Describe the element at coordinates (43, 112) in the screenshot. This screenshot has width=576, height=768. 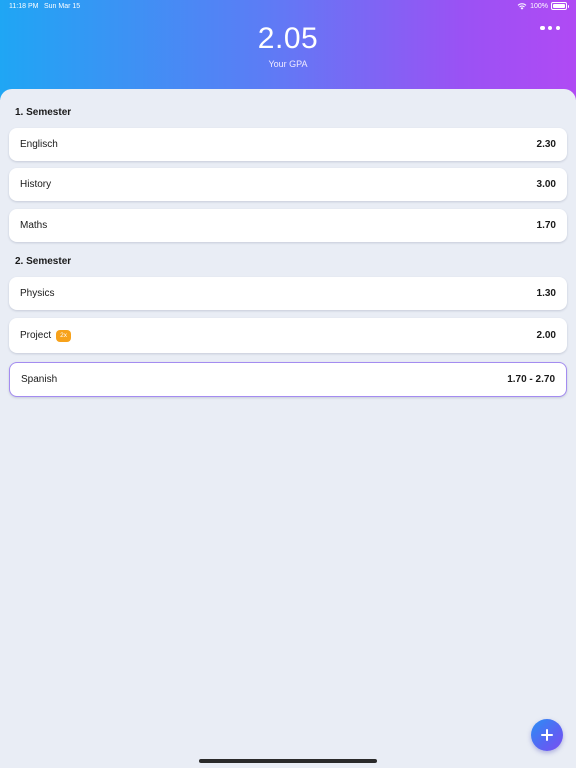
I see `semester-1-title: 1. Semester` at that location.